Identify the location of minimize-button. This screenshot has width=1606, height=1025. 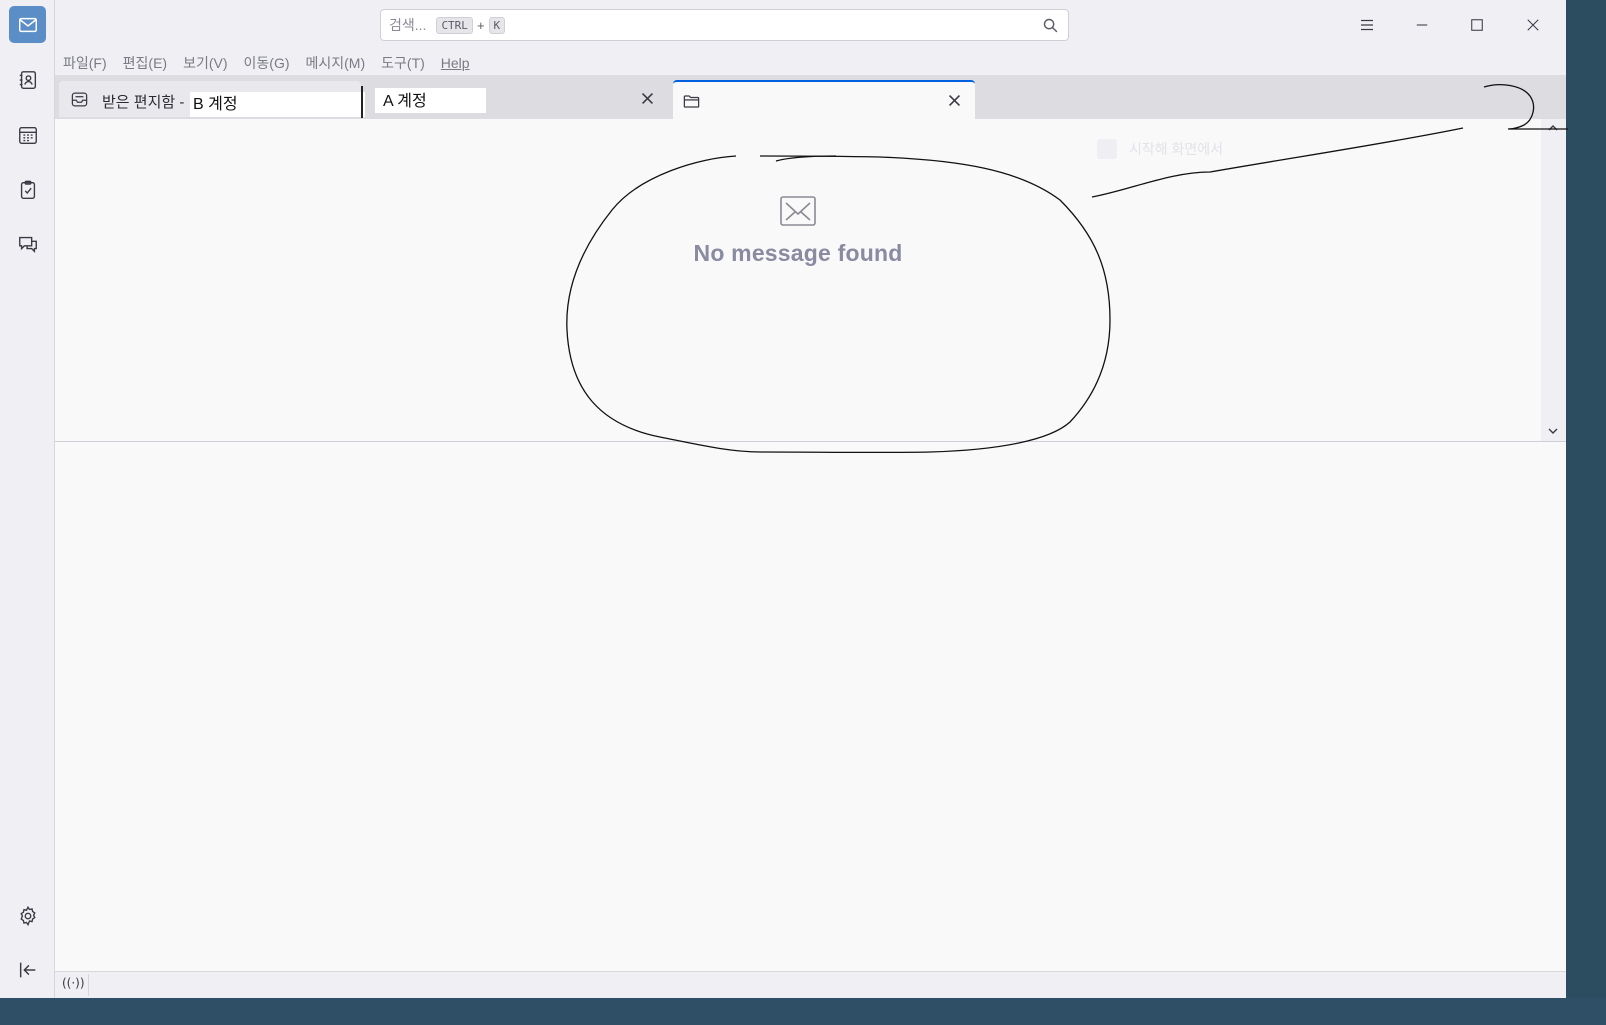
(1422, 25).